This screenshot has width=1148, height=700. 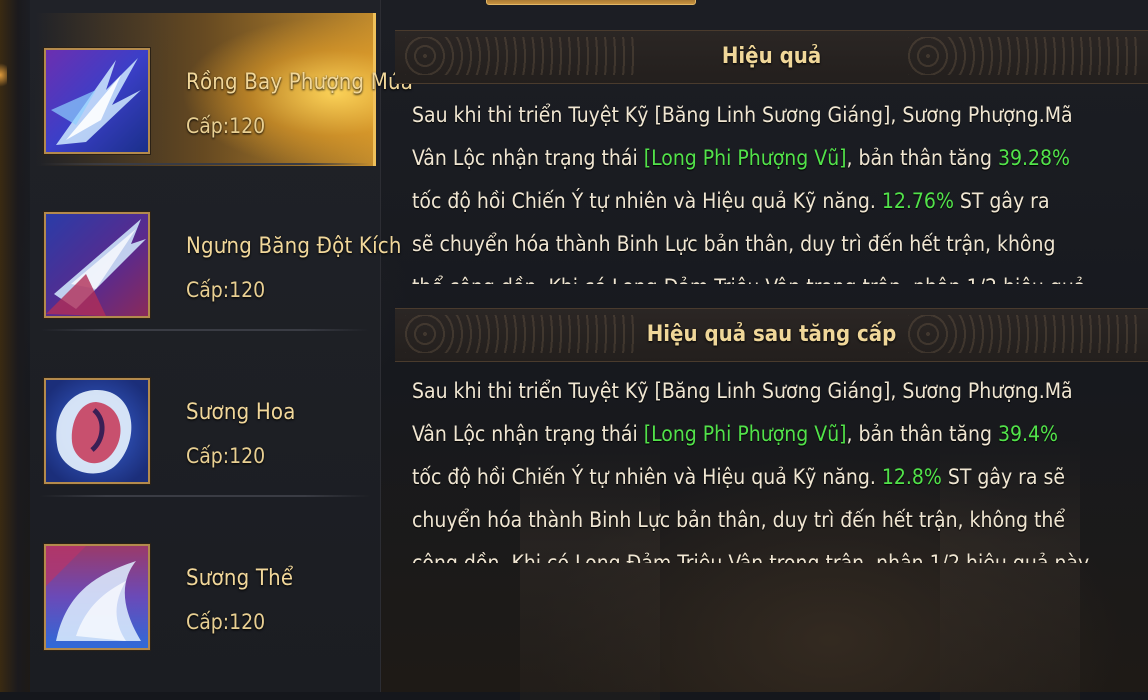 I want to click on skill-name: Sương Thể, so click(x=240, y=578).